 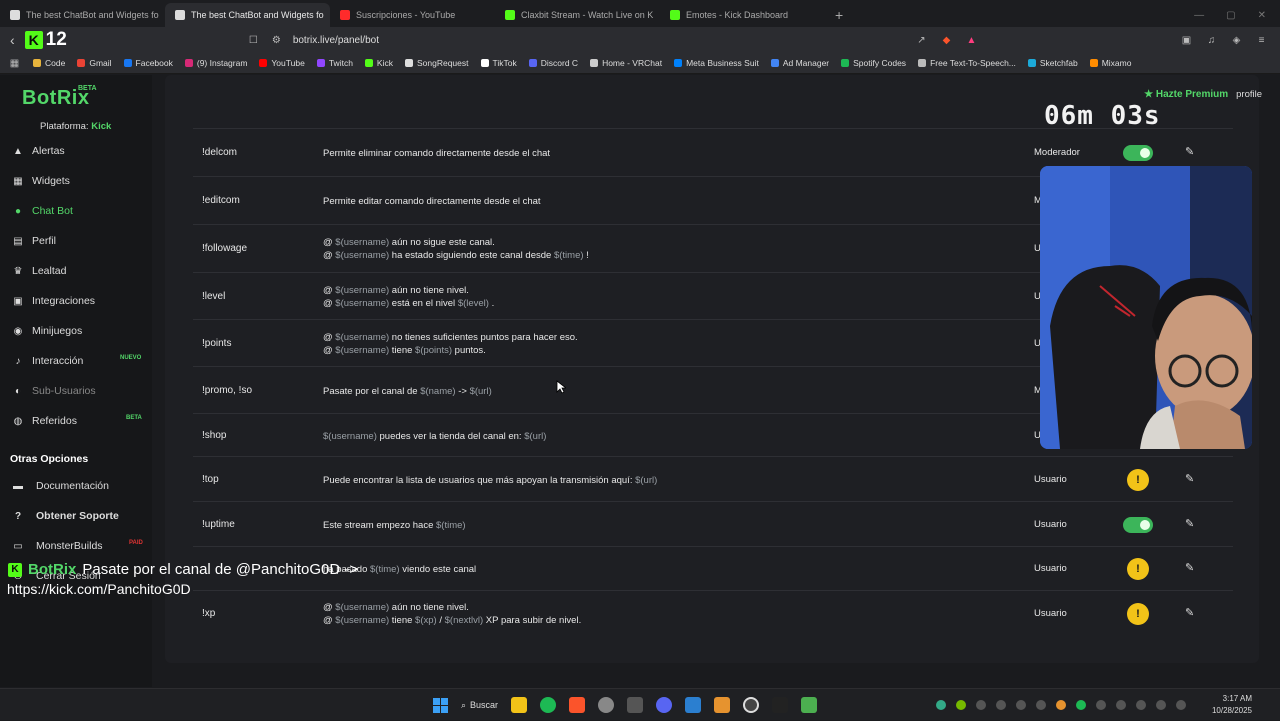 I want to click on settings-icon, so click(x=606, y=705).